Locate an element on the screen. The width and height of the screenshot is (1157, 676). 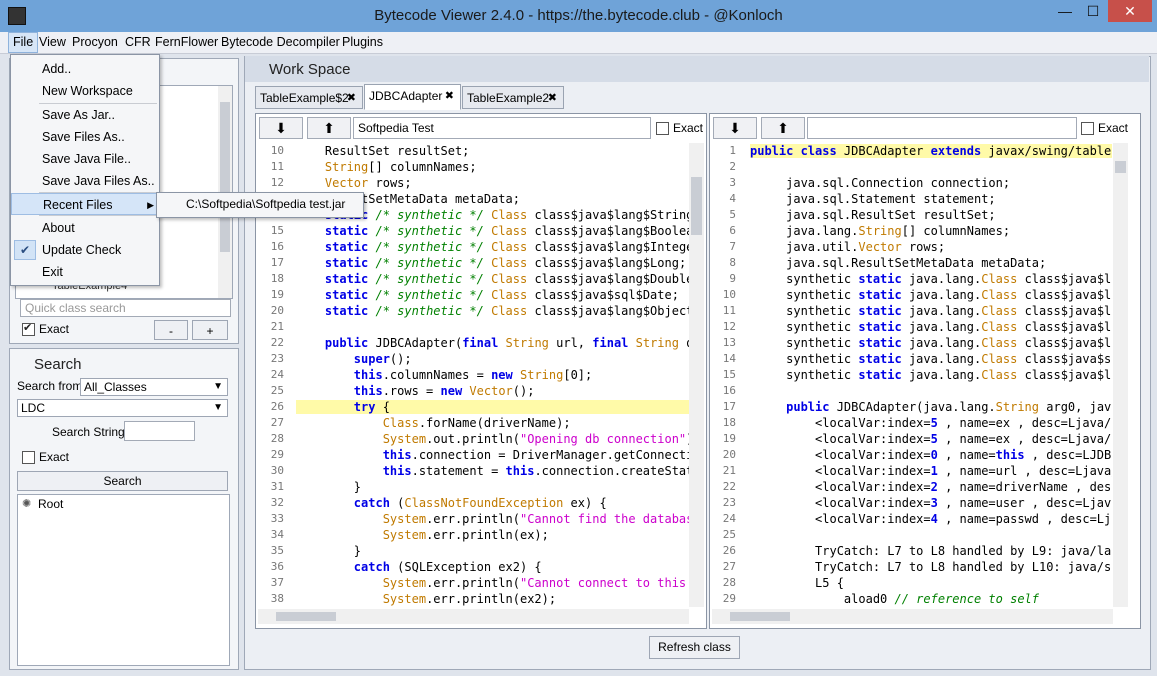
recent-files-submenu: C:\Softpedia\Softpedia test.jar is located at coordinates (260, 205).